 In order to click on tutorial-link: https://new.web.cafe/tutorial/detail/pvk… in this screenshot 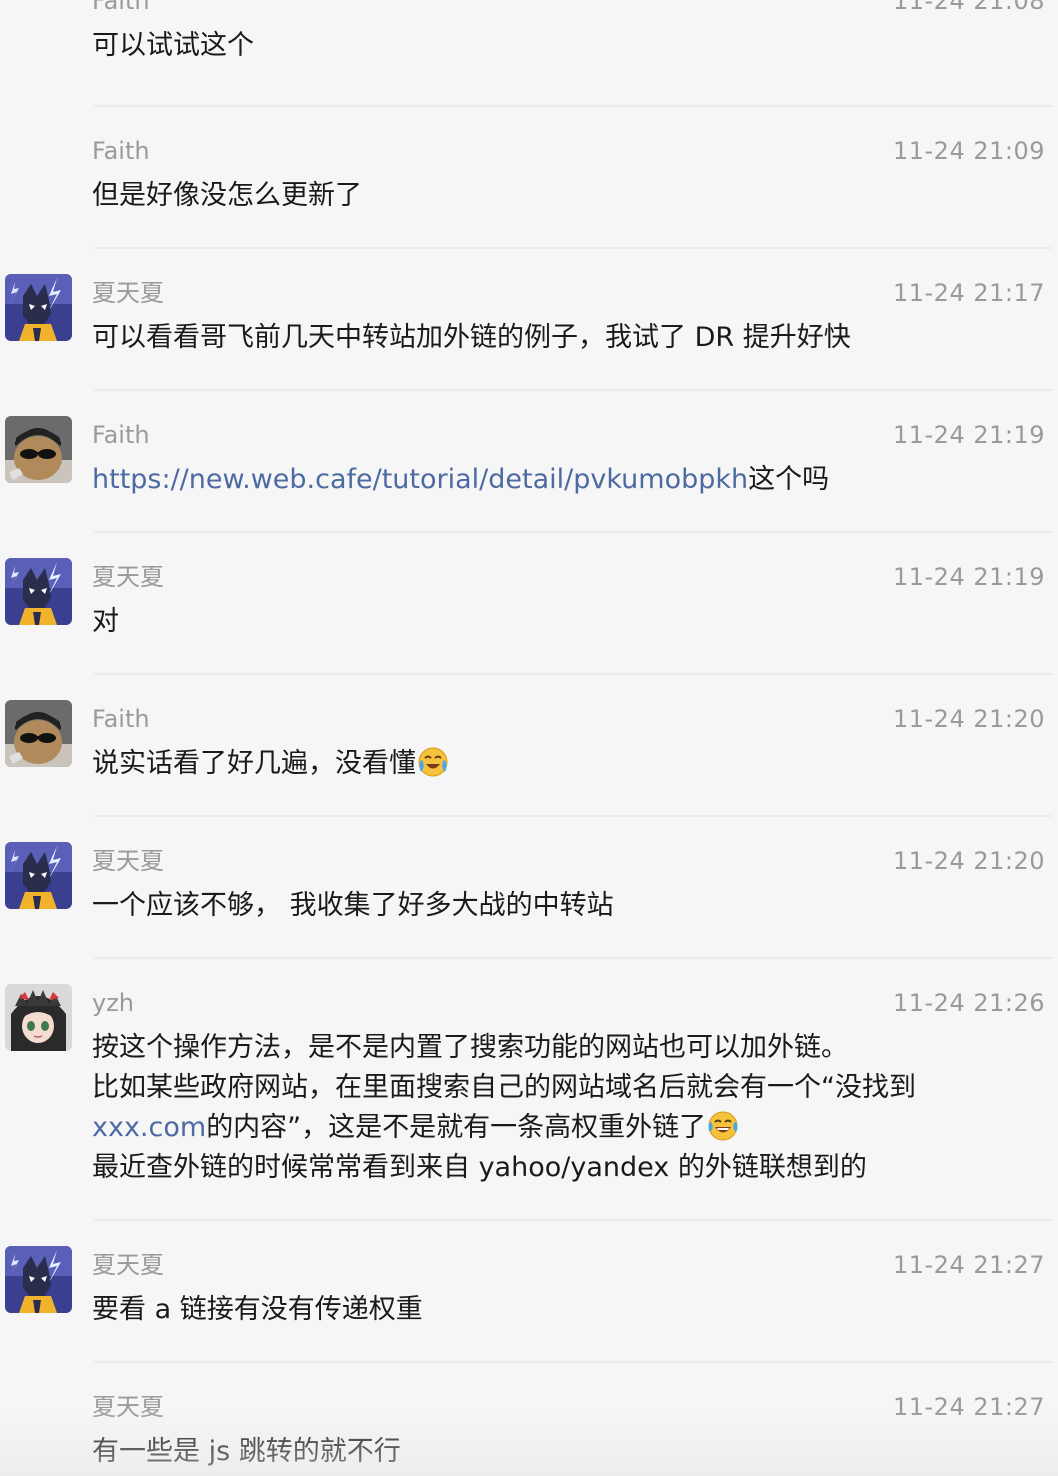, I will do `click(420, 479)`.